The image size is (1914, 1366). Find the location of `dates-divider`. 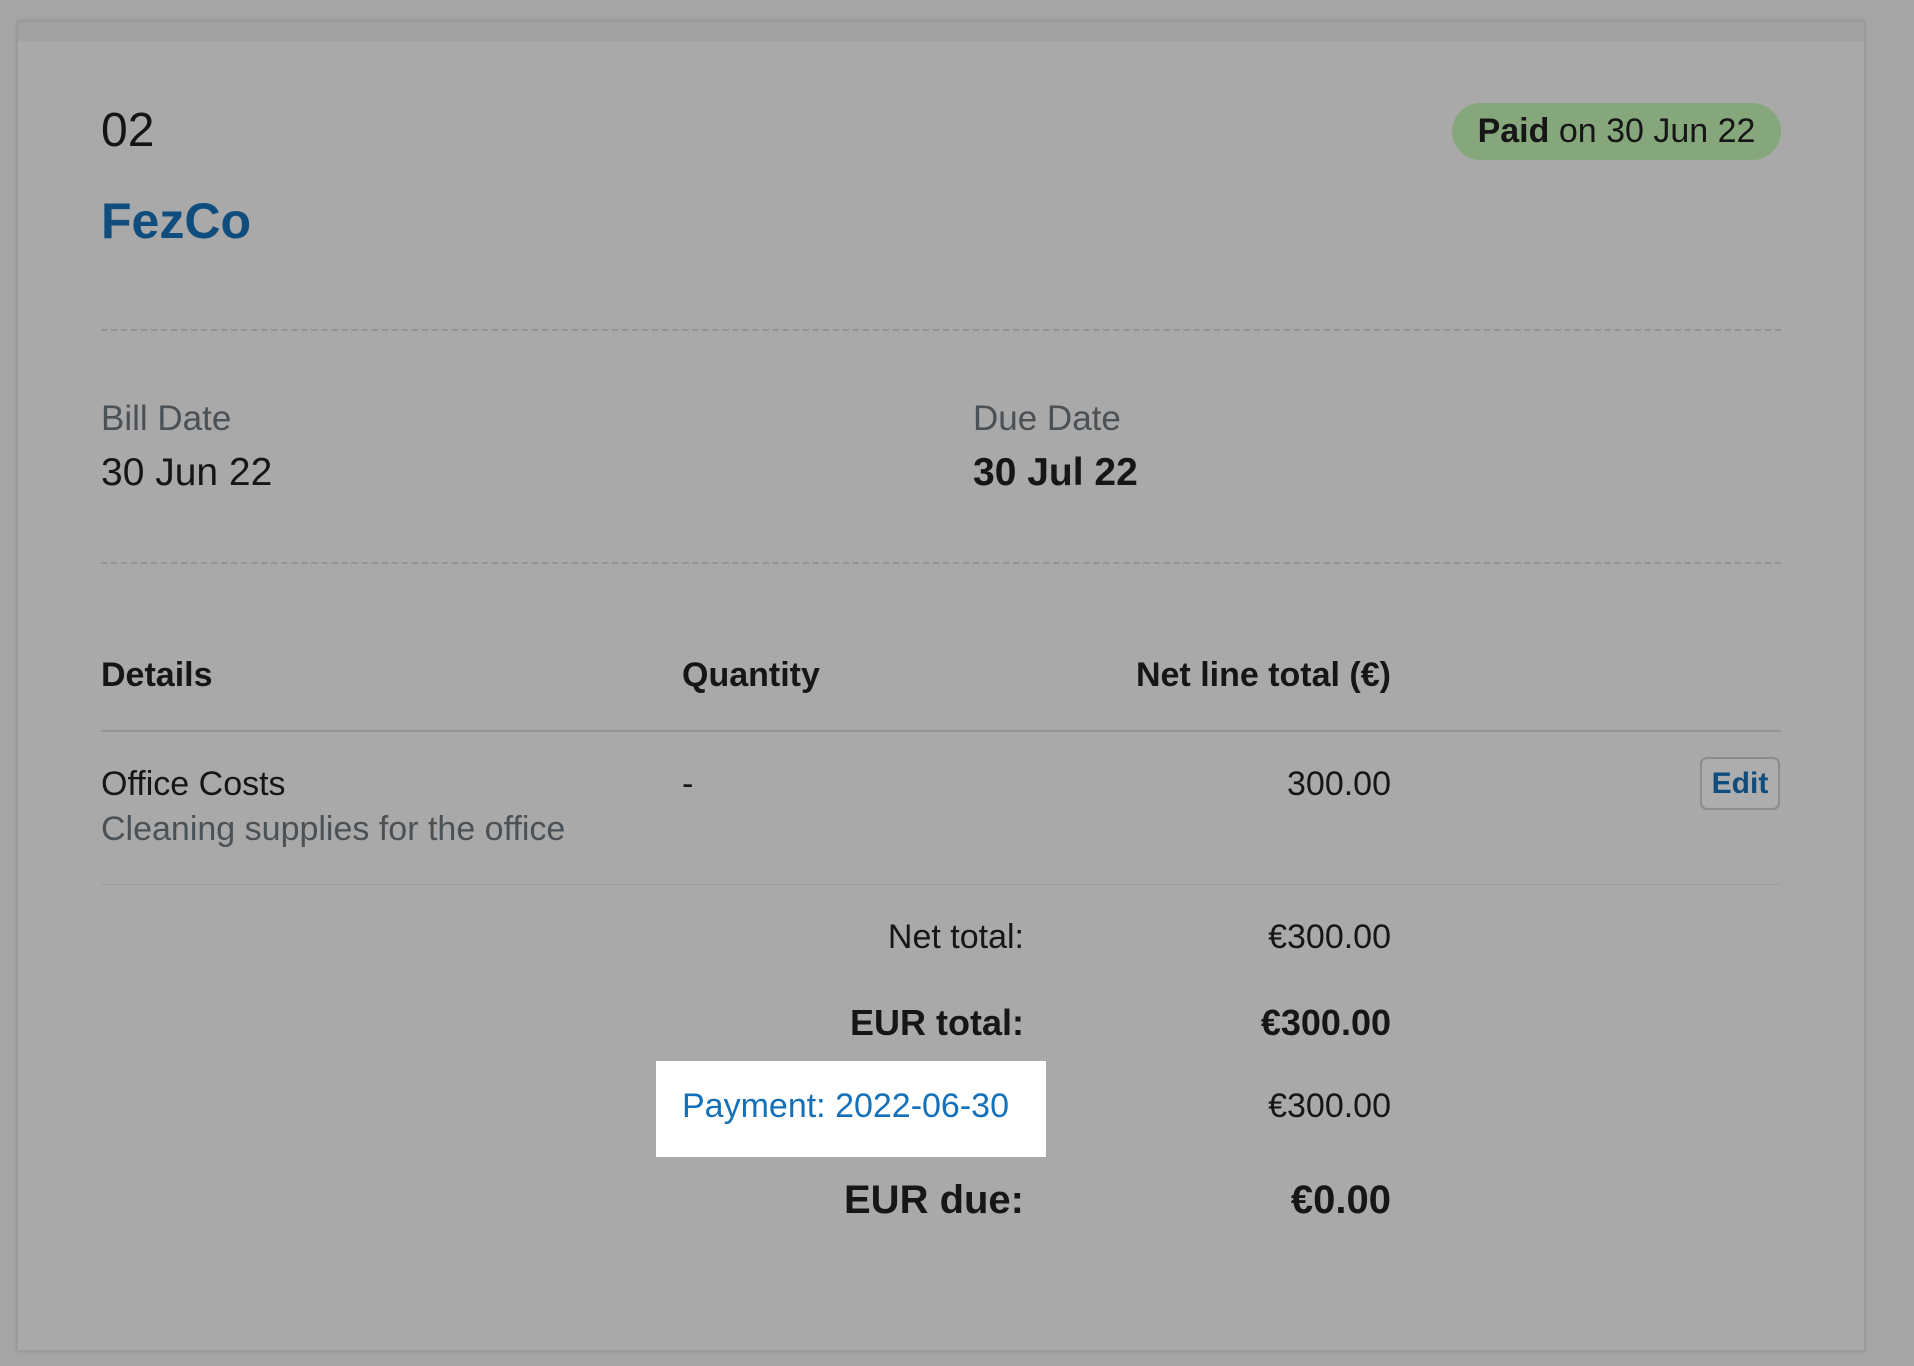

dates-divider is located at coordinates (941, 563).